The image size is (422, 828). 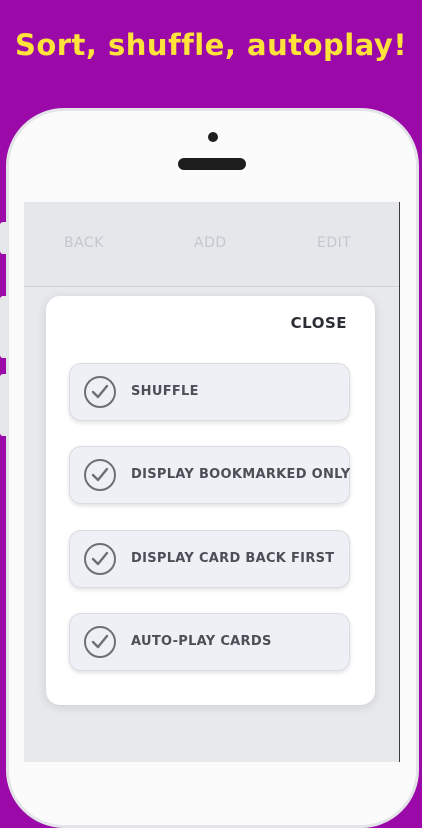 What do you see at coordinates (212, 164) in the screenshot?
I see `phone-speaker` at bounding box center [212, 164].